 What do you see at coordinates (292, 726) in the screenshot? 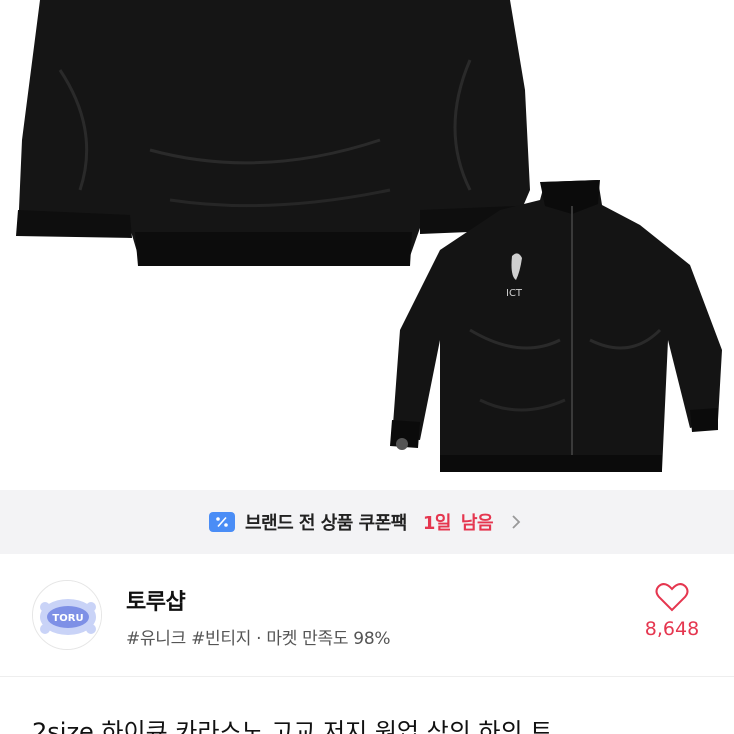
I see `product-title: 2size 하이큐 카라스노 고교 저지 원업 상의 하의 트` at bounding box center [292, 726].